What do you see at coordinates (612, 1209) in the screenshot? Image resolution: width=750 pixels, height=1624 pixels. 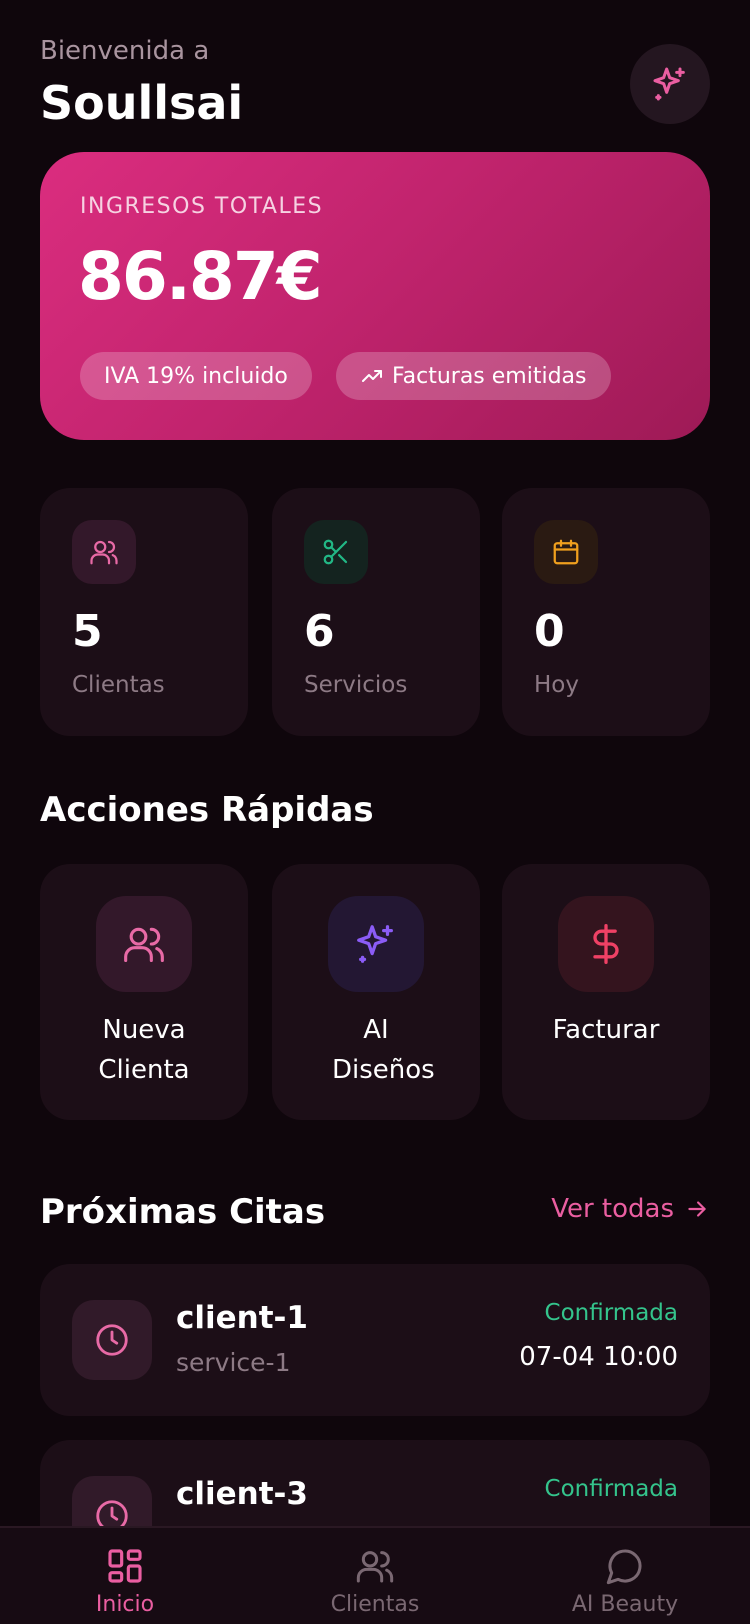 I see `see-all-label: Ver todas` at bounding box center [612, 1209].